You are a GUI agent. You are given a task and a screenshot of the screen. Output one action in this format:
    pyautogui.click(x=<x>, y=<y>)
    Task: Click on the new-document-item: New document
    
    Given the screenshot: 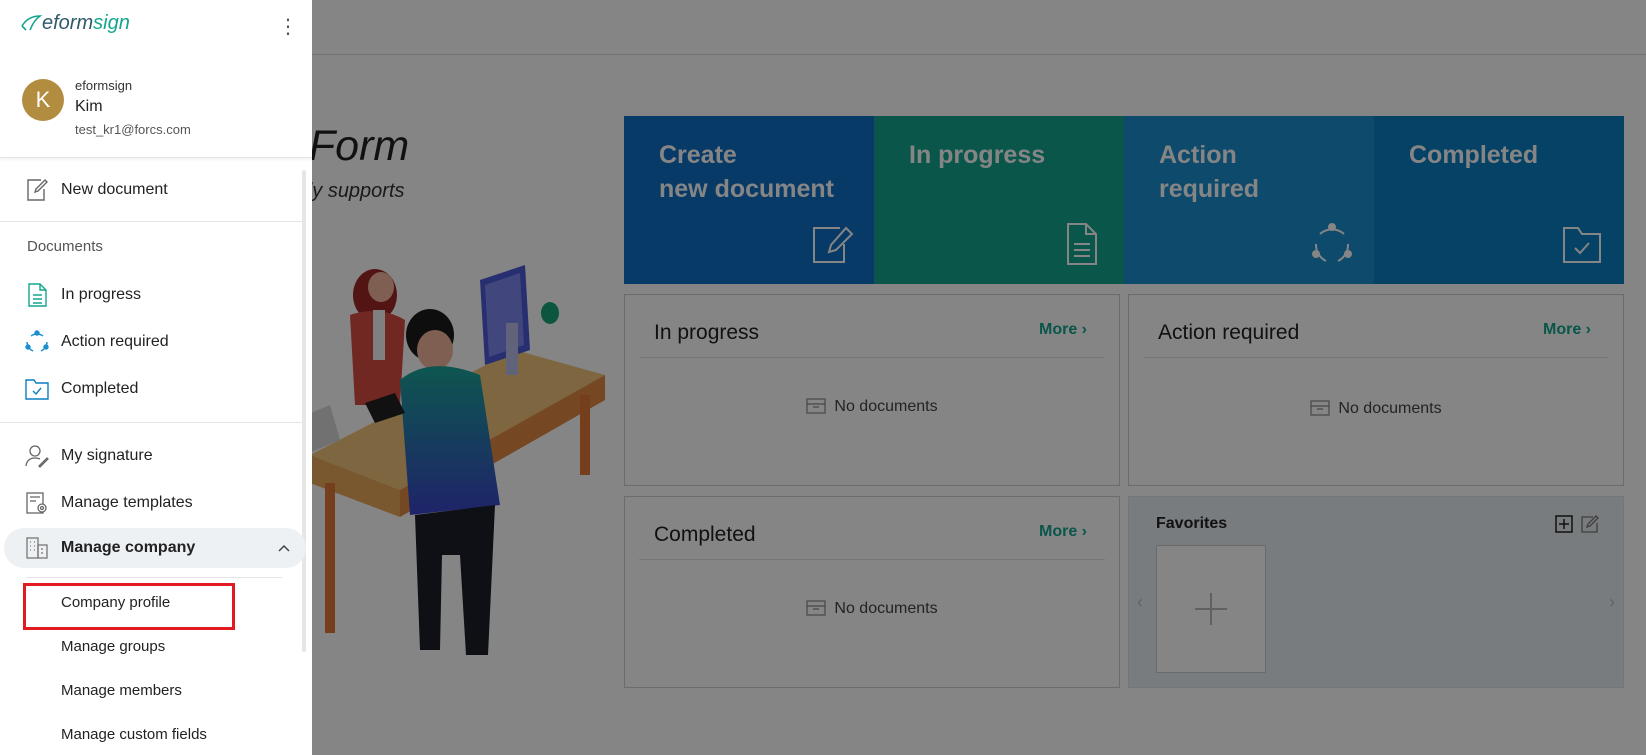 What is the action you would take?
    pyautogui.click(x=153, y=190)
    